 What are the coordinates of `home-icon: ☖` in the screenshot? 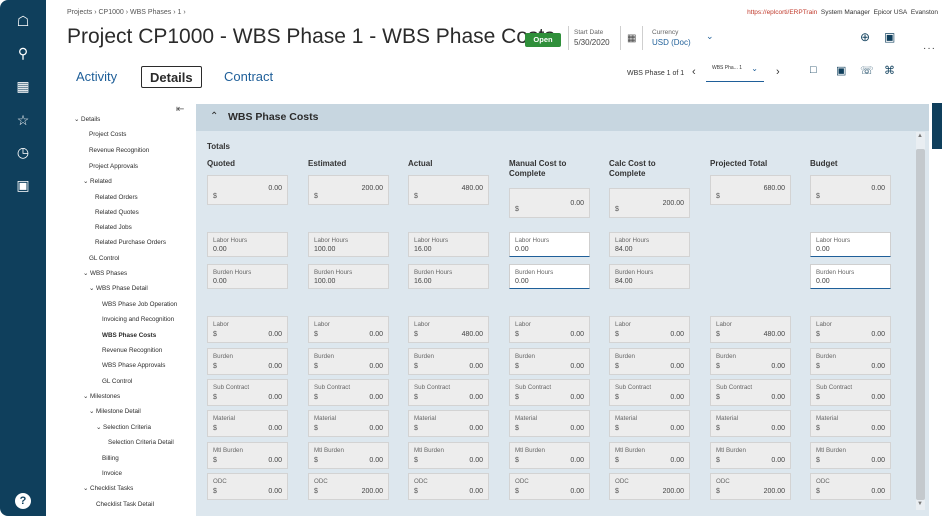 It's located at (23, 21).